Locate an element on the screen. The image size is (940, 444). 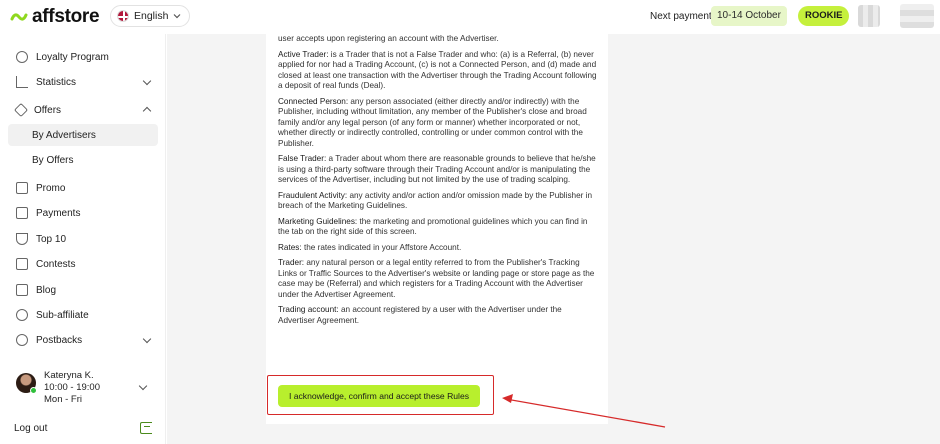
sidebar-item-label: Contests is located at coordinates (56, 264).